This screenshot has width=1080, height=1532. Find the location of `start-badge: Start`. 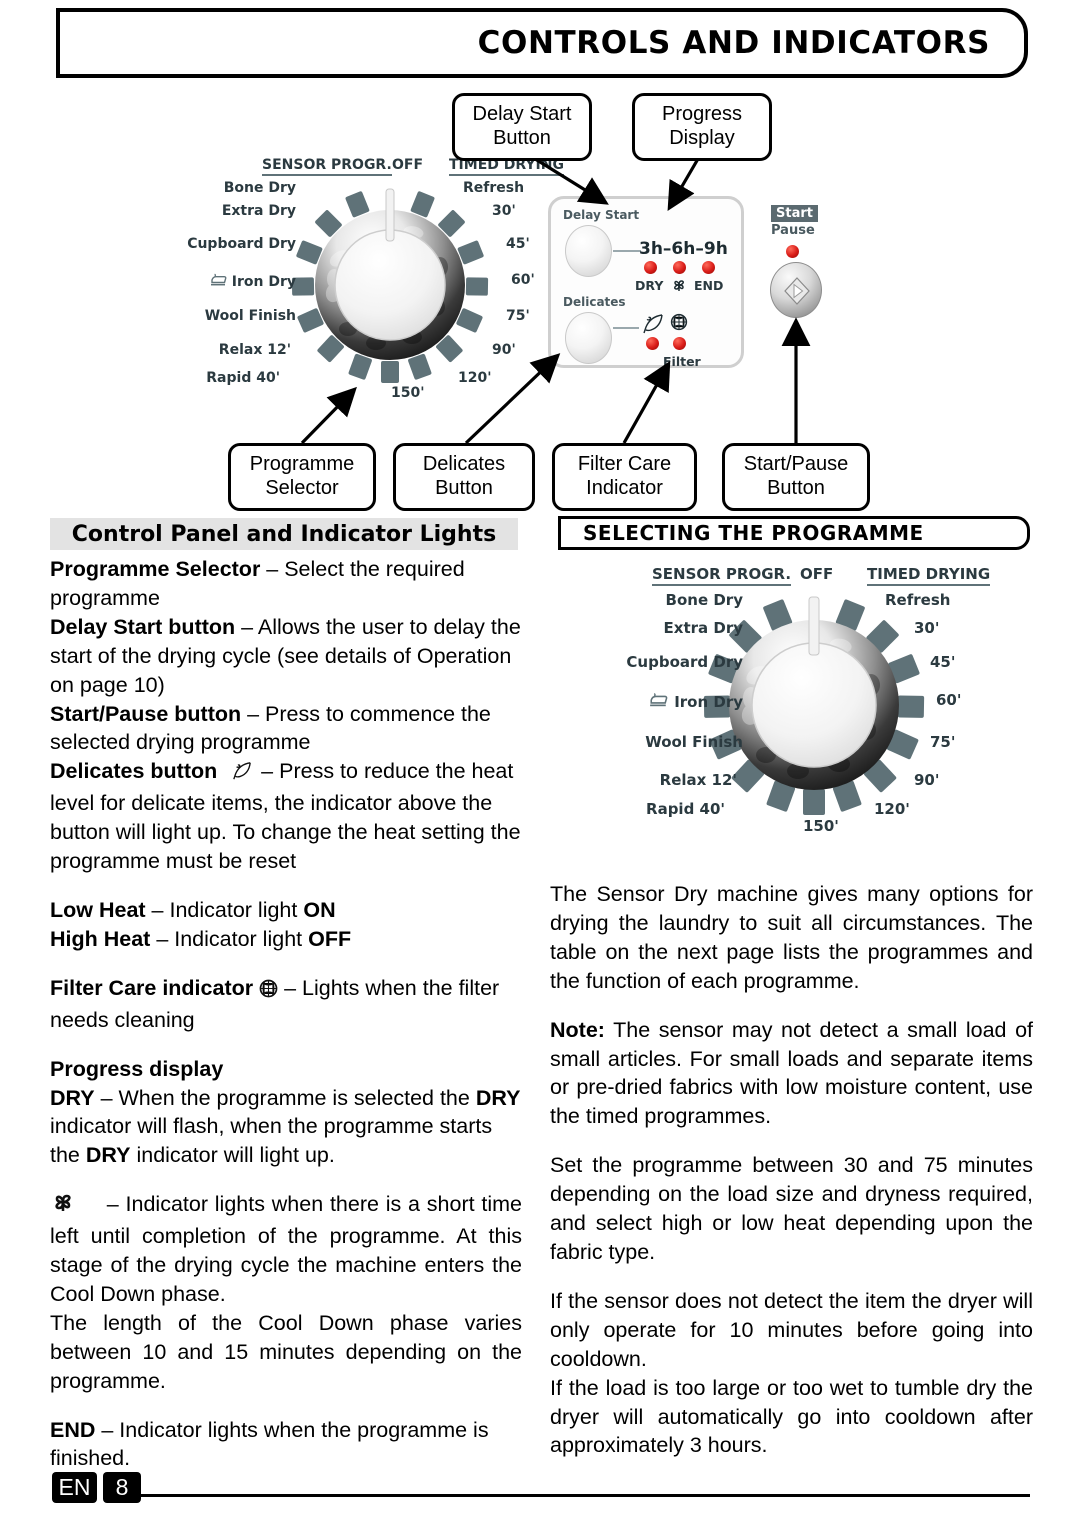

start-badge: Start is located at coordinates (794, 213).